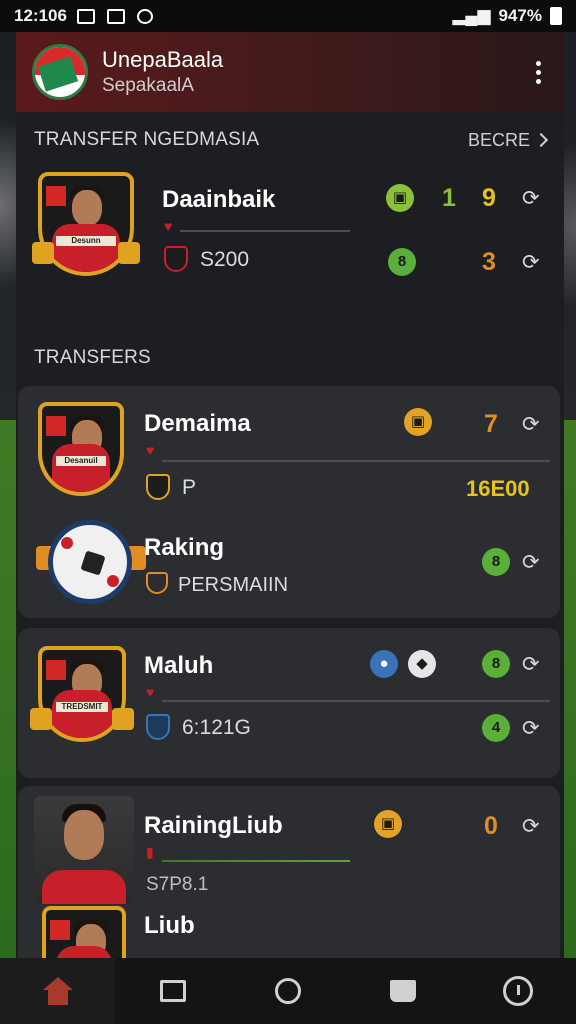 Image resolution: width=576 pixels, height=1024 pixels. What do you see at coordinates (233, 585) in the screenshot?
I see `club-sub-label: PERSMAIIN` at bounding box center [233, 585].